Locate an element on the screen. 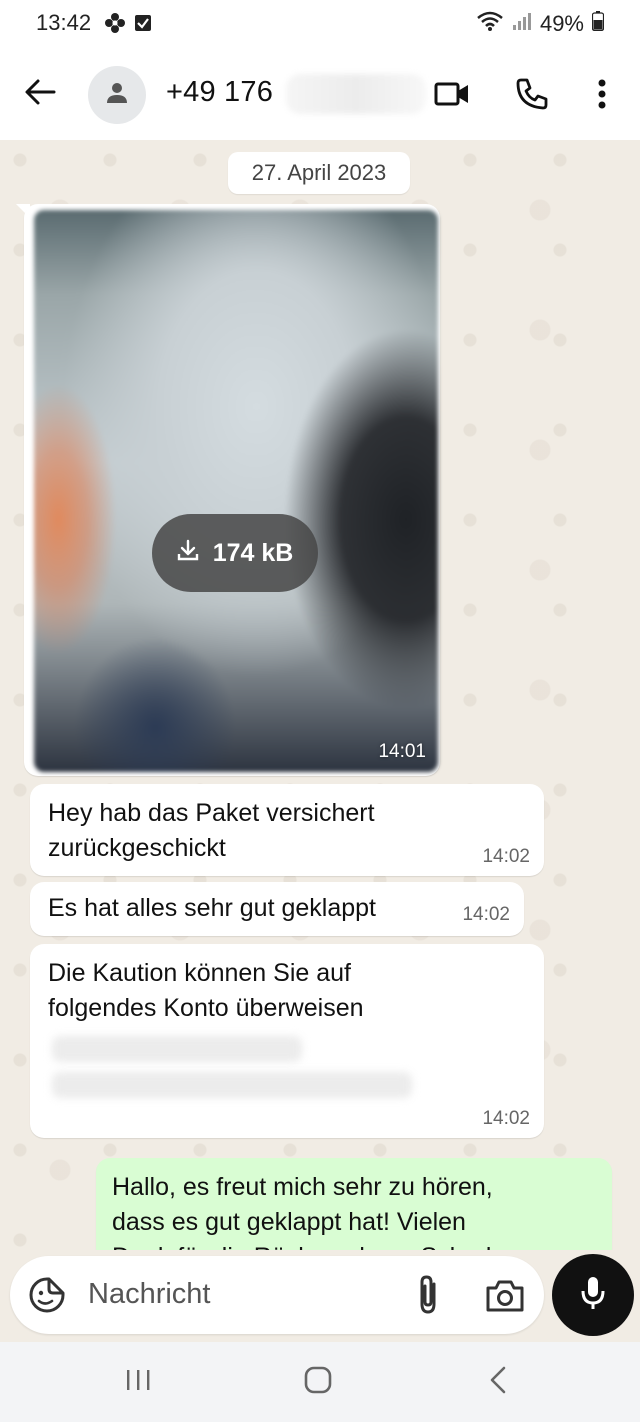 Image resolution: width=640 pixels, height=1422 pixels. mic-button is located at coordinates (593, 1295).